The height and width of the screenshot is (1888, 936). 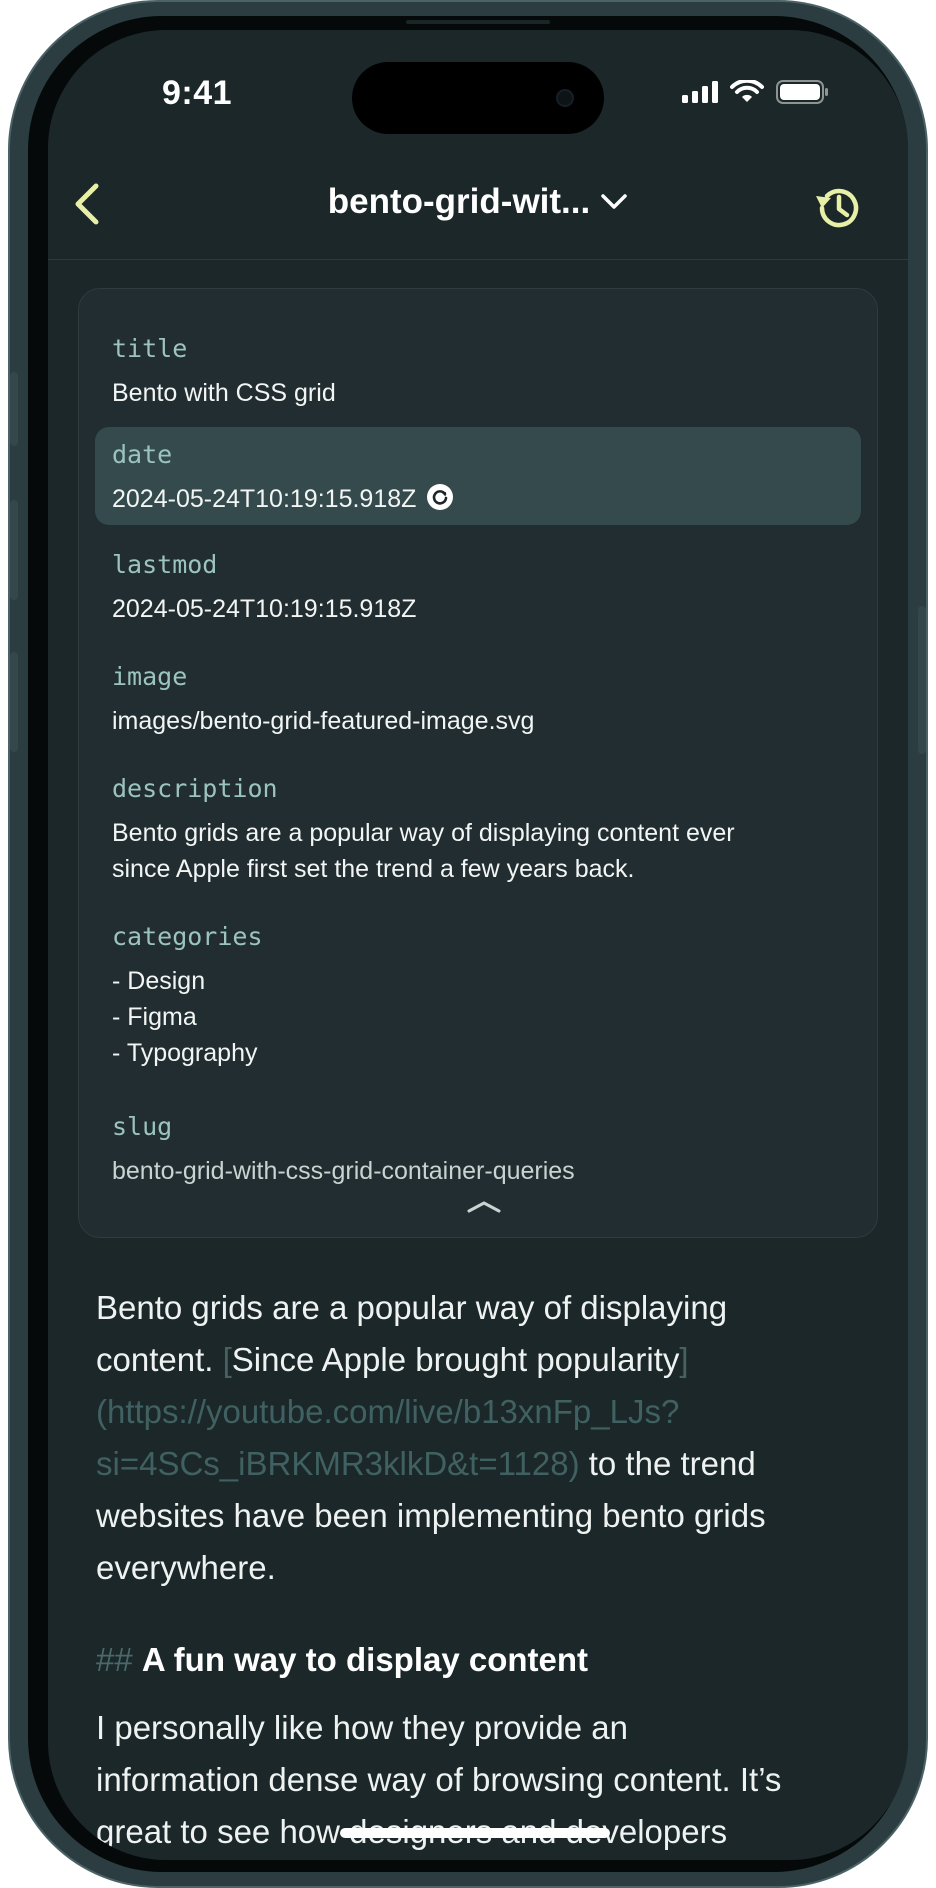 I want to click on link-bracket: [, so click(x=227, y=1359).